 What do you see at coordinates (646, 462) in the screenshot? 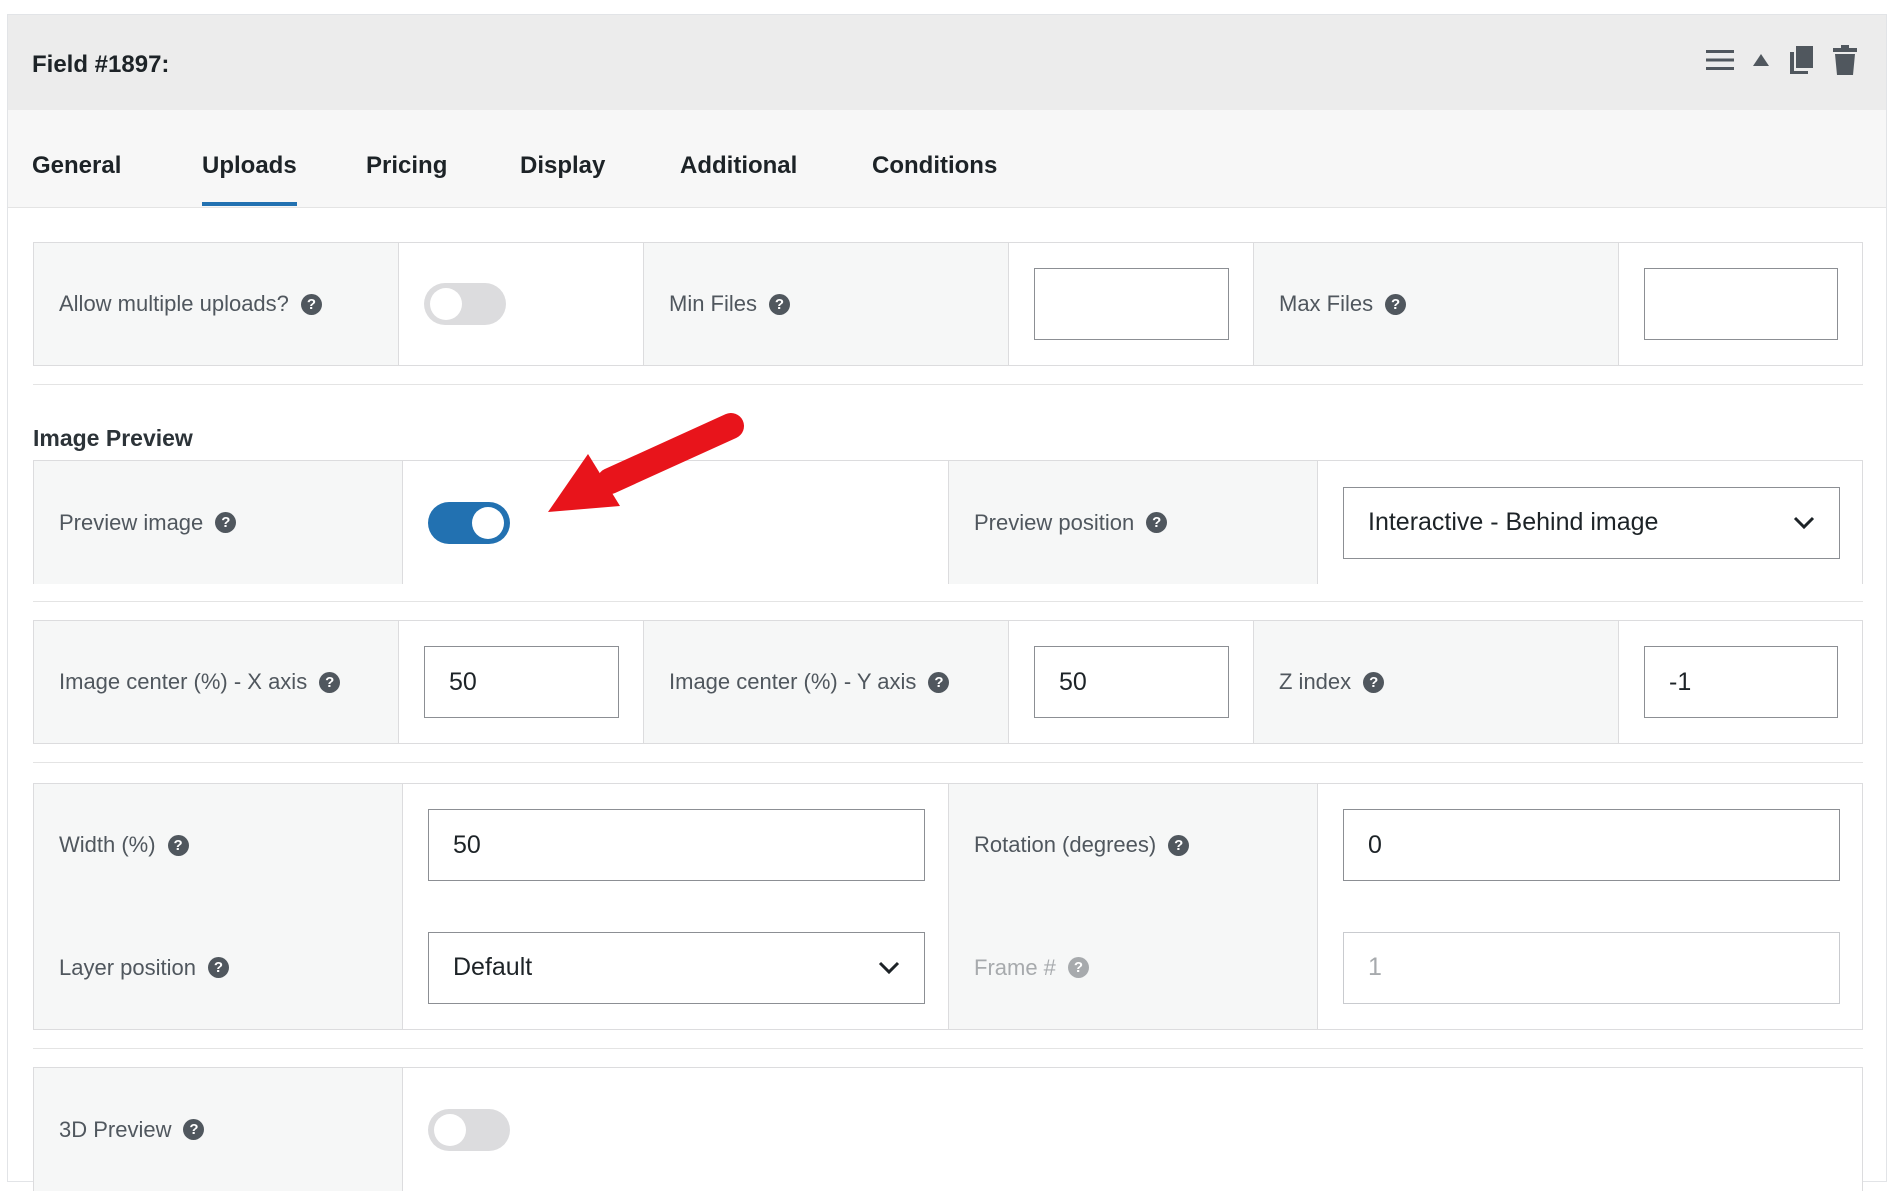
I see `annotation-arrow-icon` at bounding box center [646, 462].